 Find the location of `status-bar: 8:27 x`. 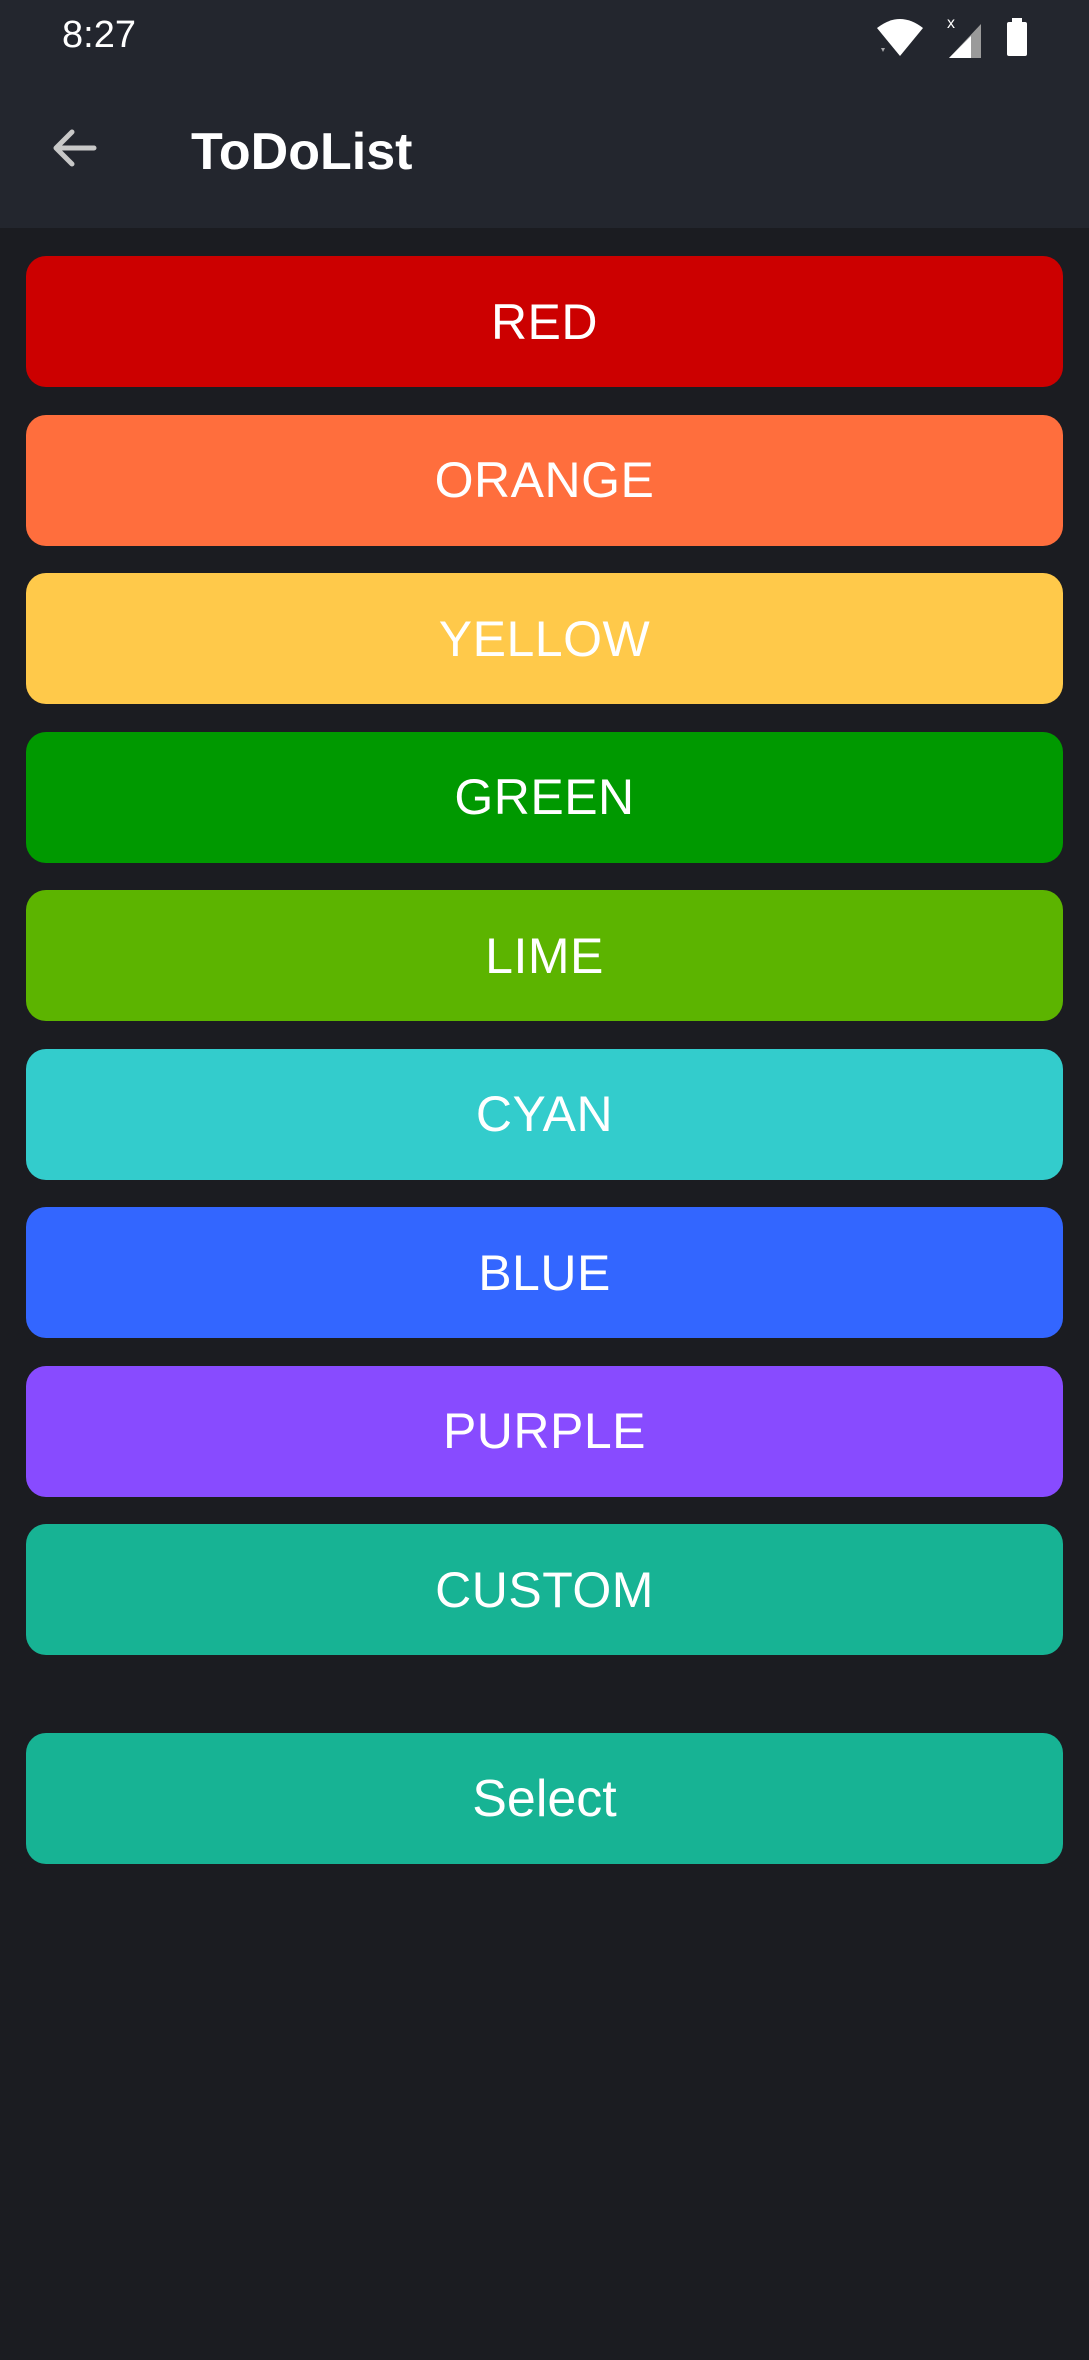

status-bar: 8:27 x is located at coordinates (544, 39).